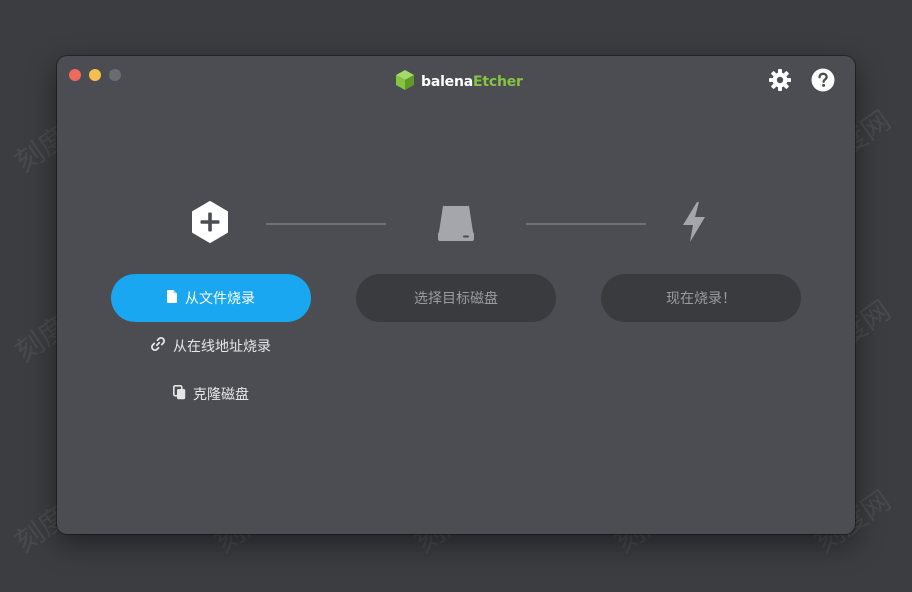 This screenshot has height=592, width=912. I want to click on gear-icon, so click(780, 82).